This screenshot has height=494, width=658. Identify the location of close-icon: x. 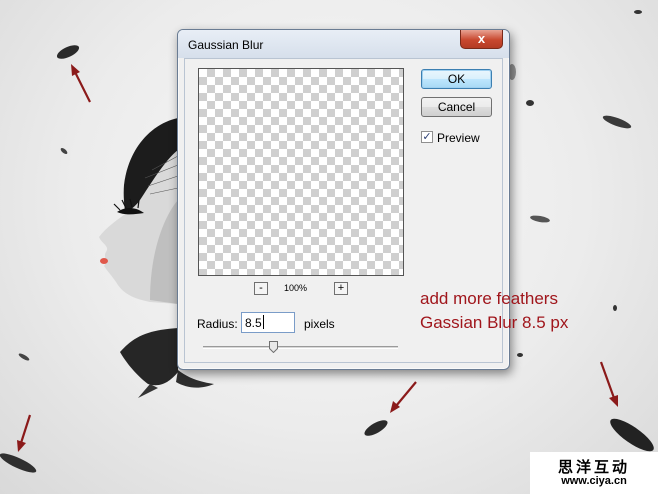
(481, 38).